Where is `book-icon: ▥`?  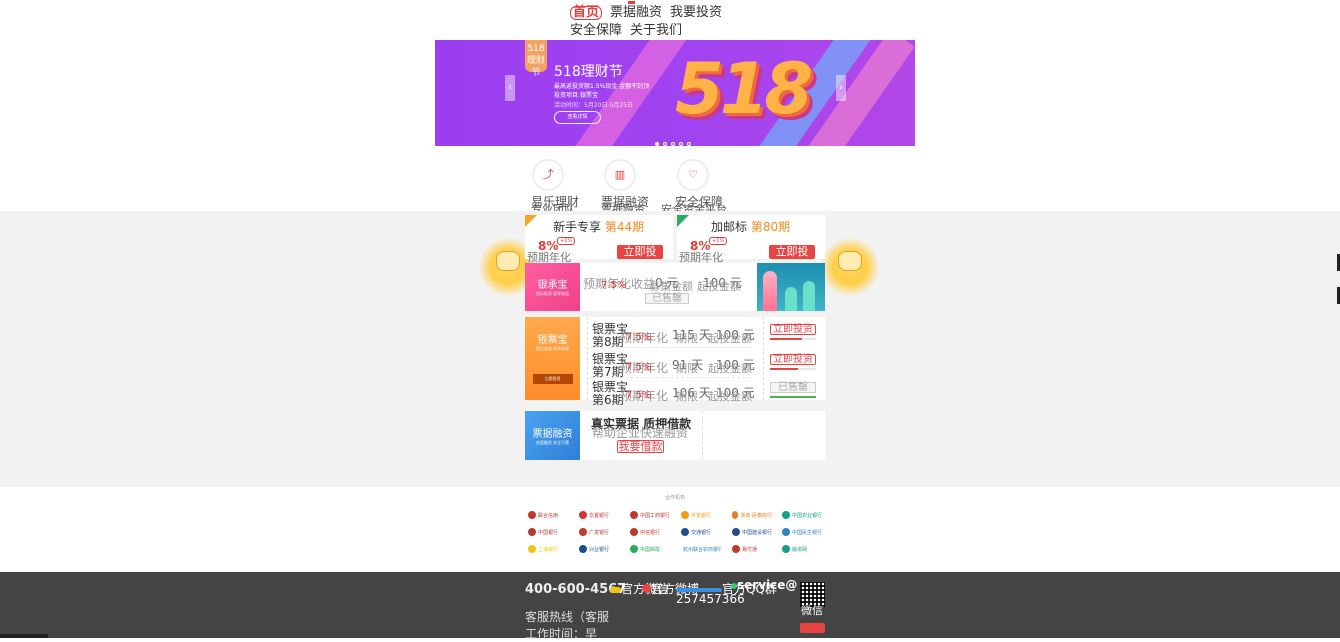
book-icon: ▥ is located at coordinates (620, 175).